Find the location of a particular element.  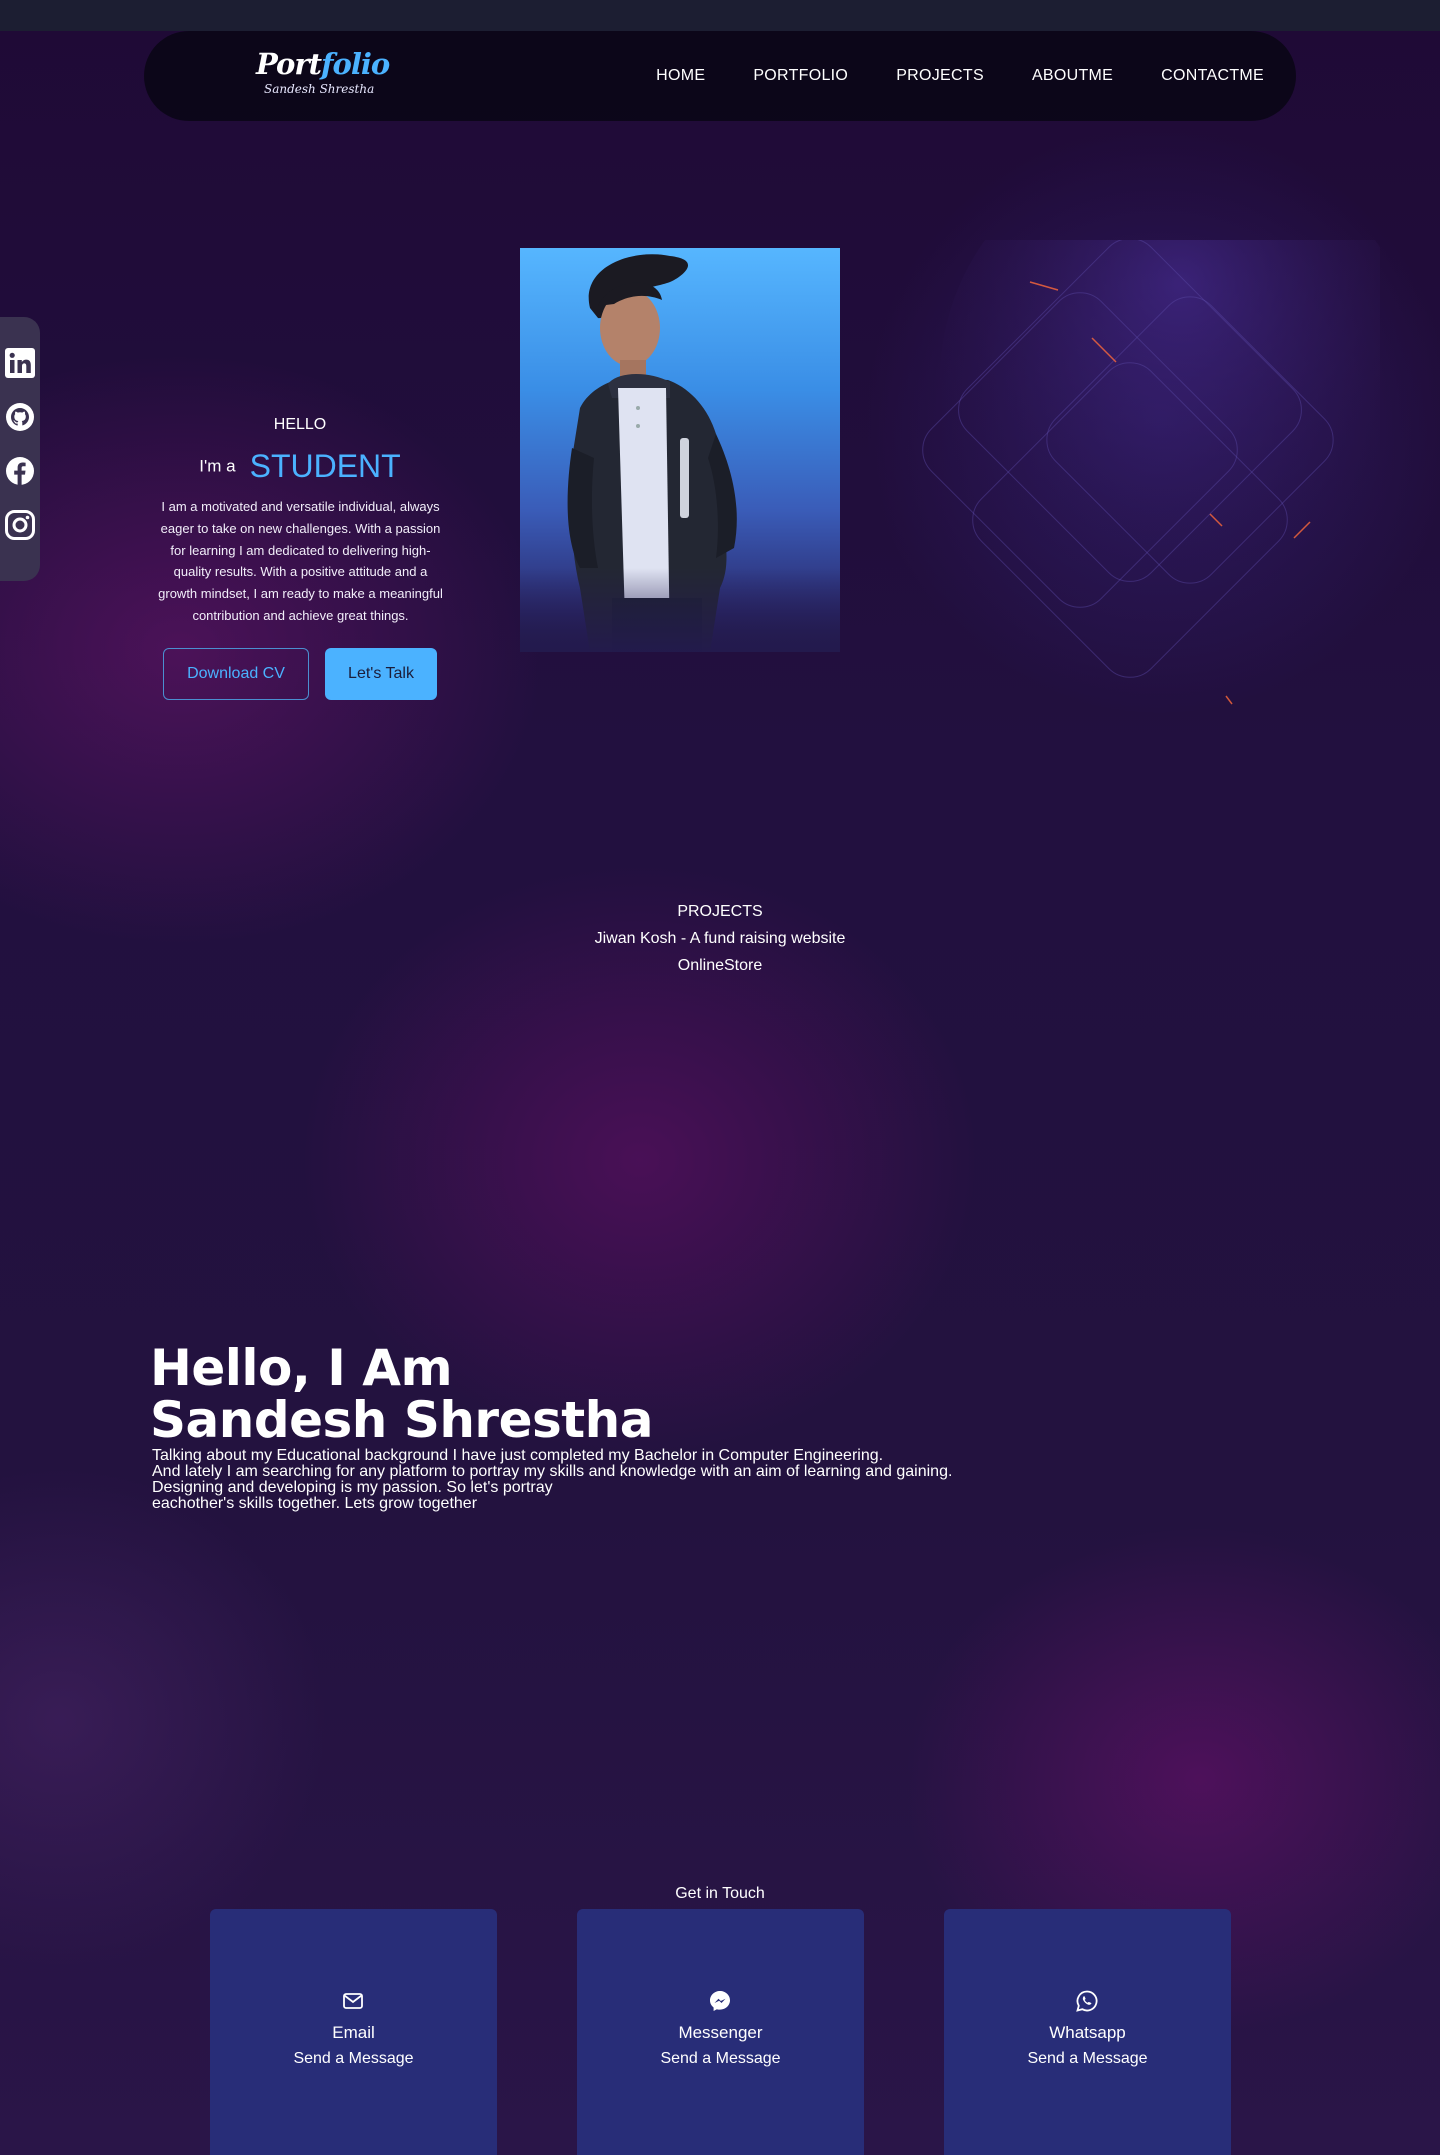

linkedin-icon is located at coordinates (20, 363).